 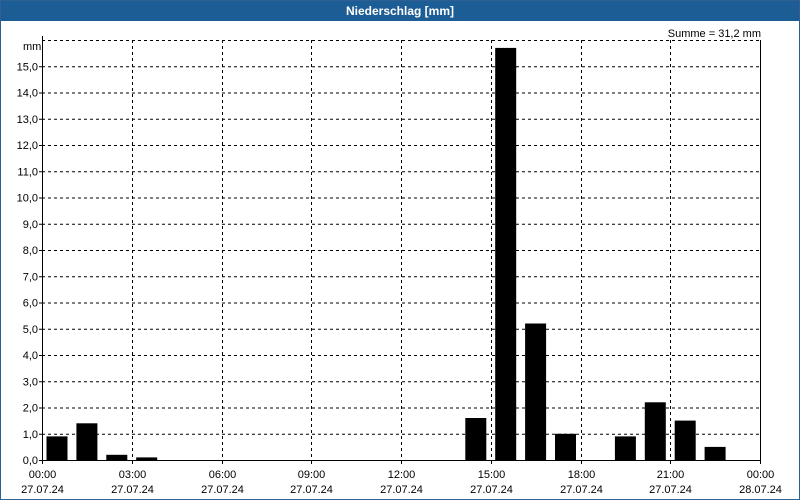 What do you see at coordinates (30, 461) in the screenshot?
I see `y-tick-label: 0,0` at bounding box center [30, 461].